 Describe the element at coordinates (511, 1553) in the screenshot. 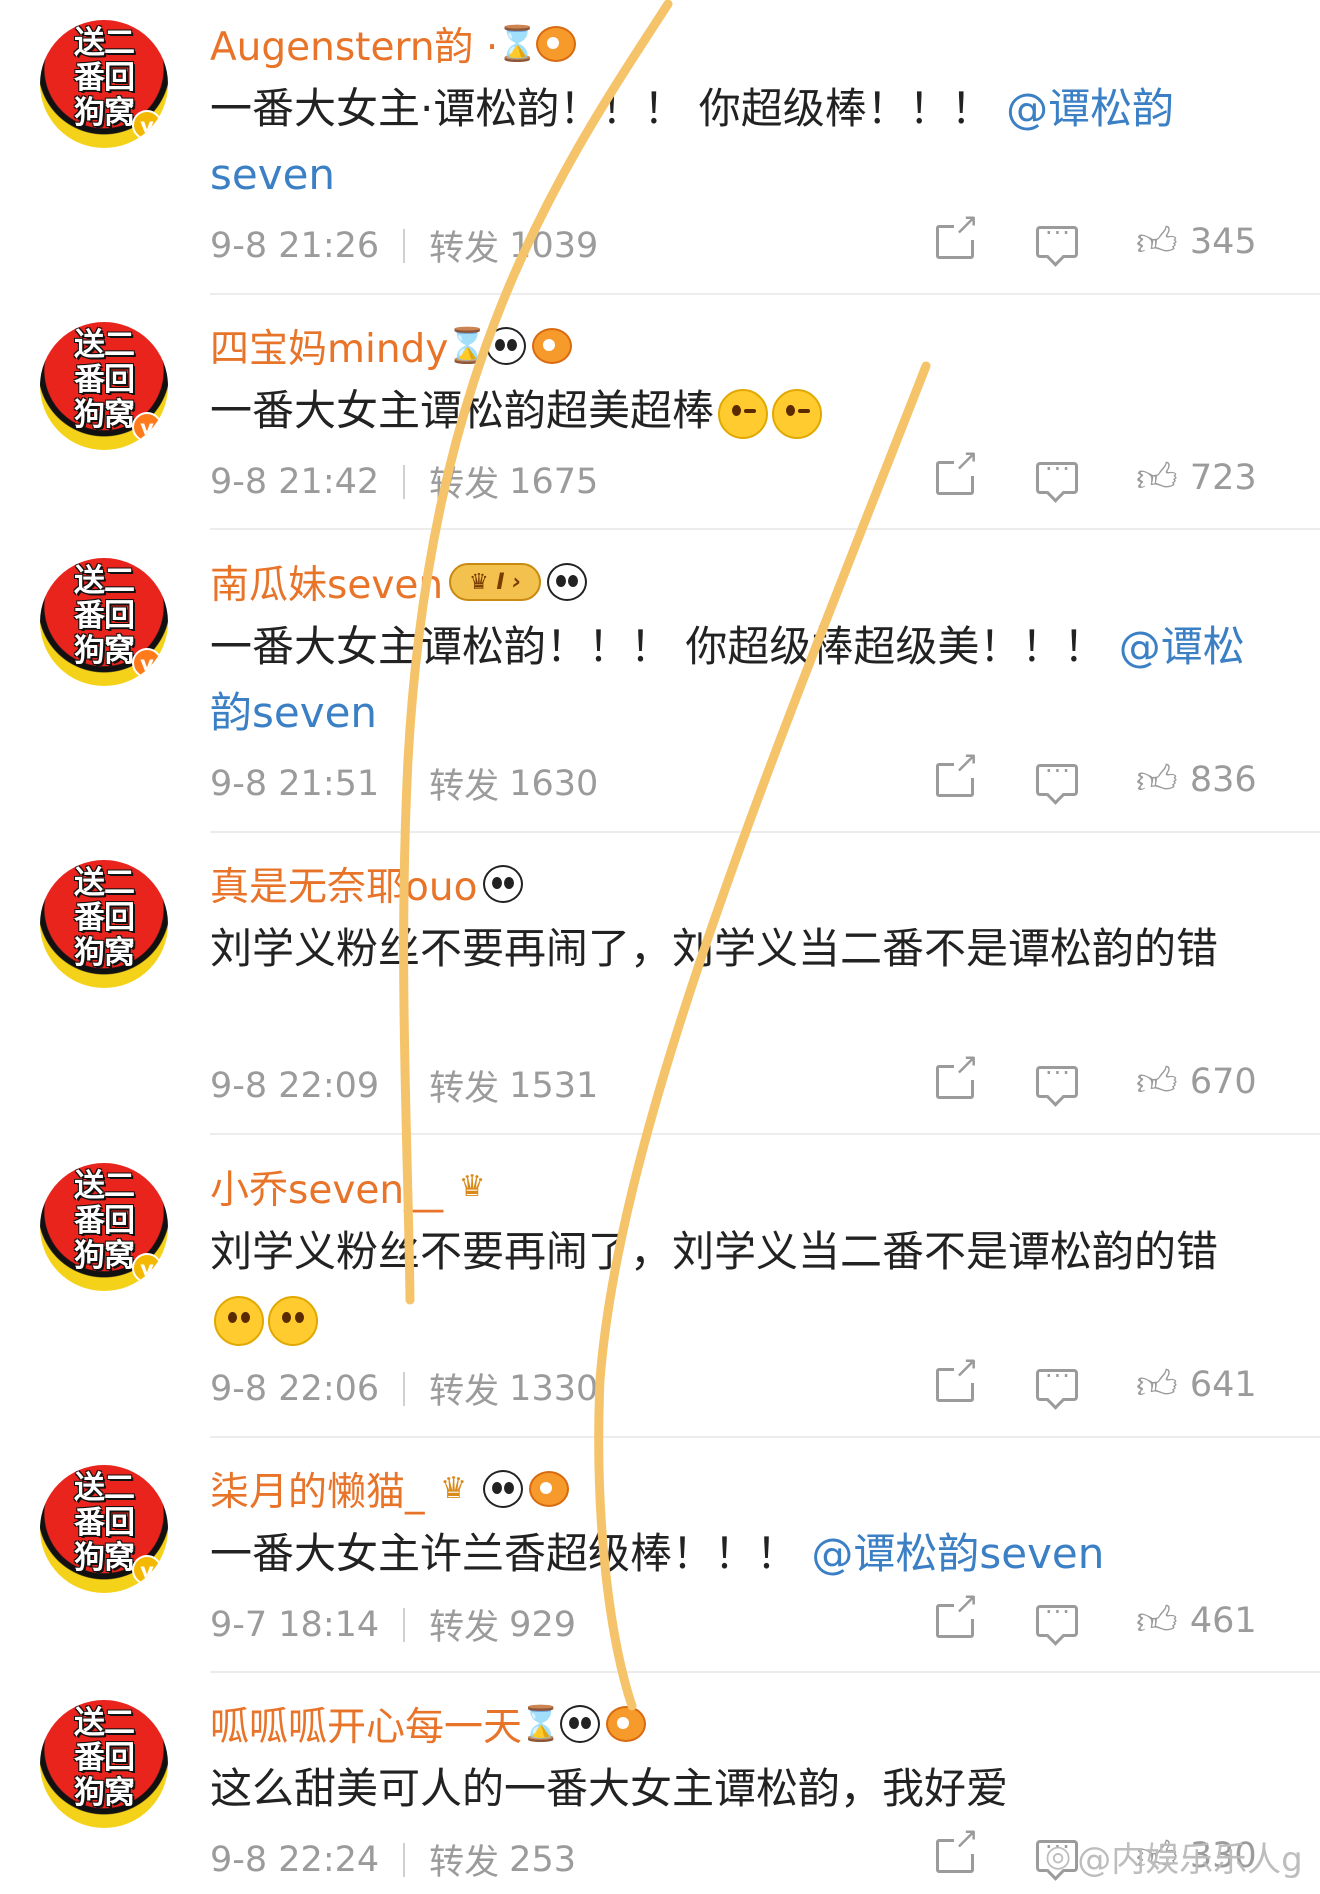

I see `comment-text: 一番大女主许兰香超级棒！！！` at that location.